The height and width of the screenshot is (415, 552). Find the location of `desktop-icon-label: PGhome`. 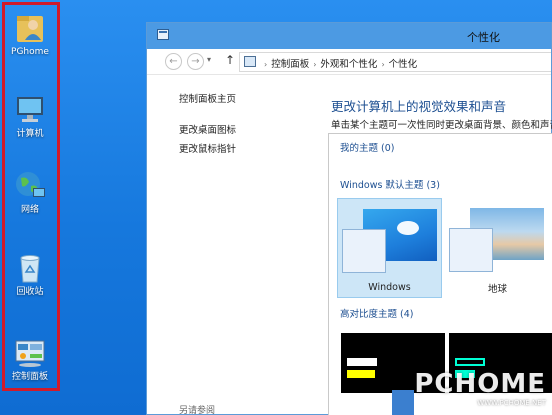

desktop-icon-label: PGhome is located at coordinates (30, 52).